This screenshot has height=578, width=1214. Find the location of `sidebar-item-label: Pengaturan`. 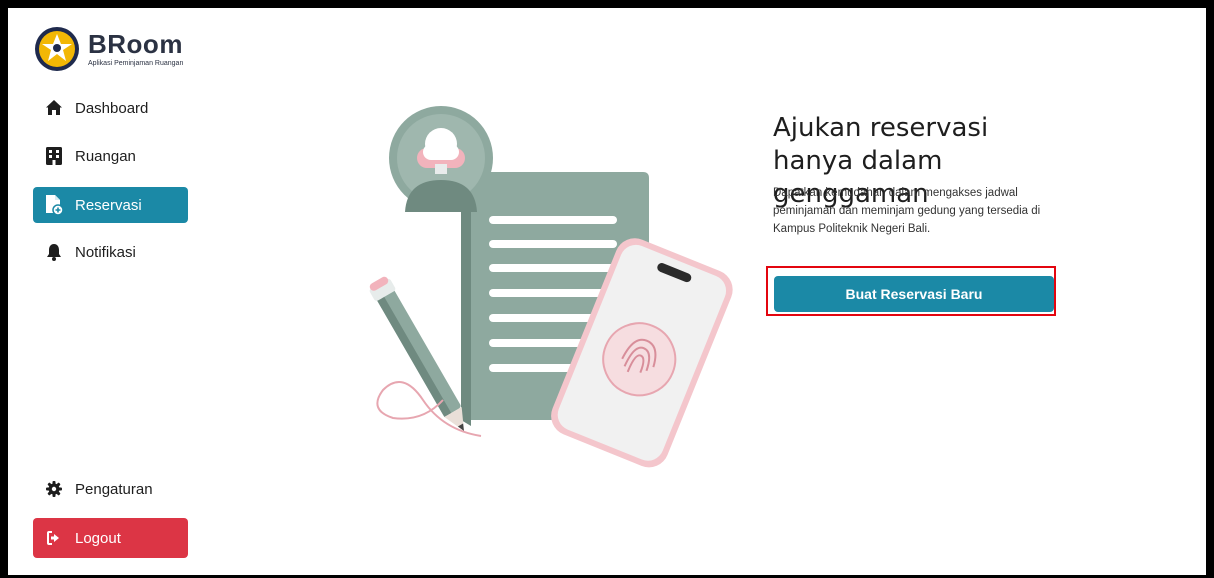

sidebar-item-label: Pengaturan is located at coordinates (114, 489).